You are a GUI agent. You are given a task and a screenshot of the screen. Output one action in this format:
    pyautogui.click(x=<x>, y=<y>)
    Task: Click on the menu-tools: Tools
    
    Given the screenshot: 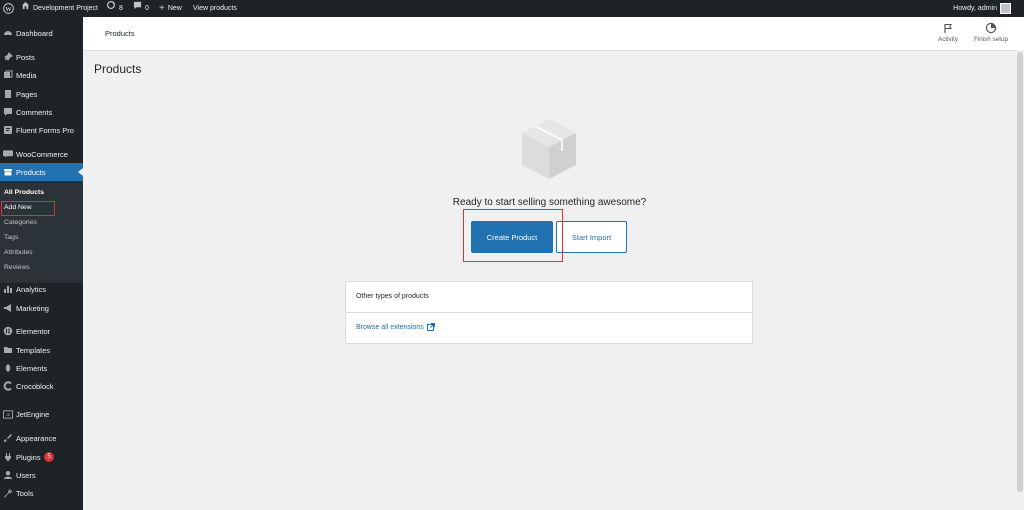 What is the action you would take?
    pyautogui.click(x=41, y=493)
    